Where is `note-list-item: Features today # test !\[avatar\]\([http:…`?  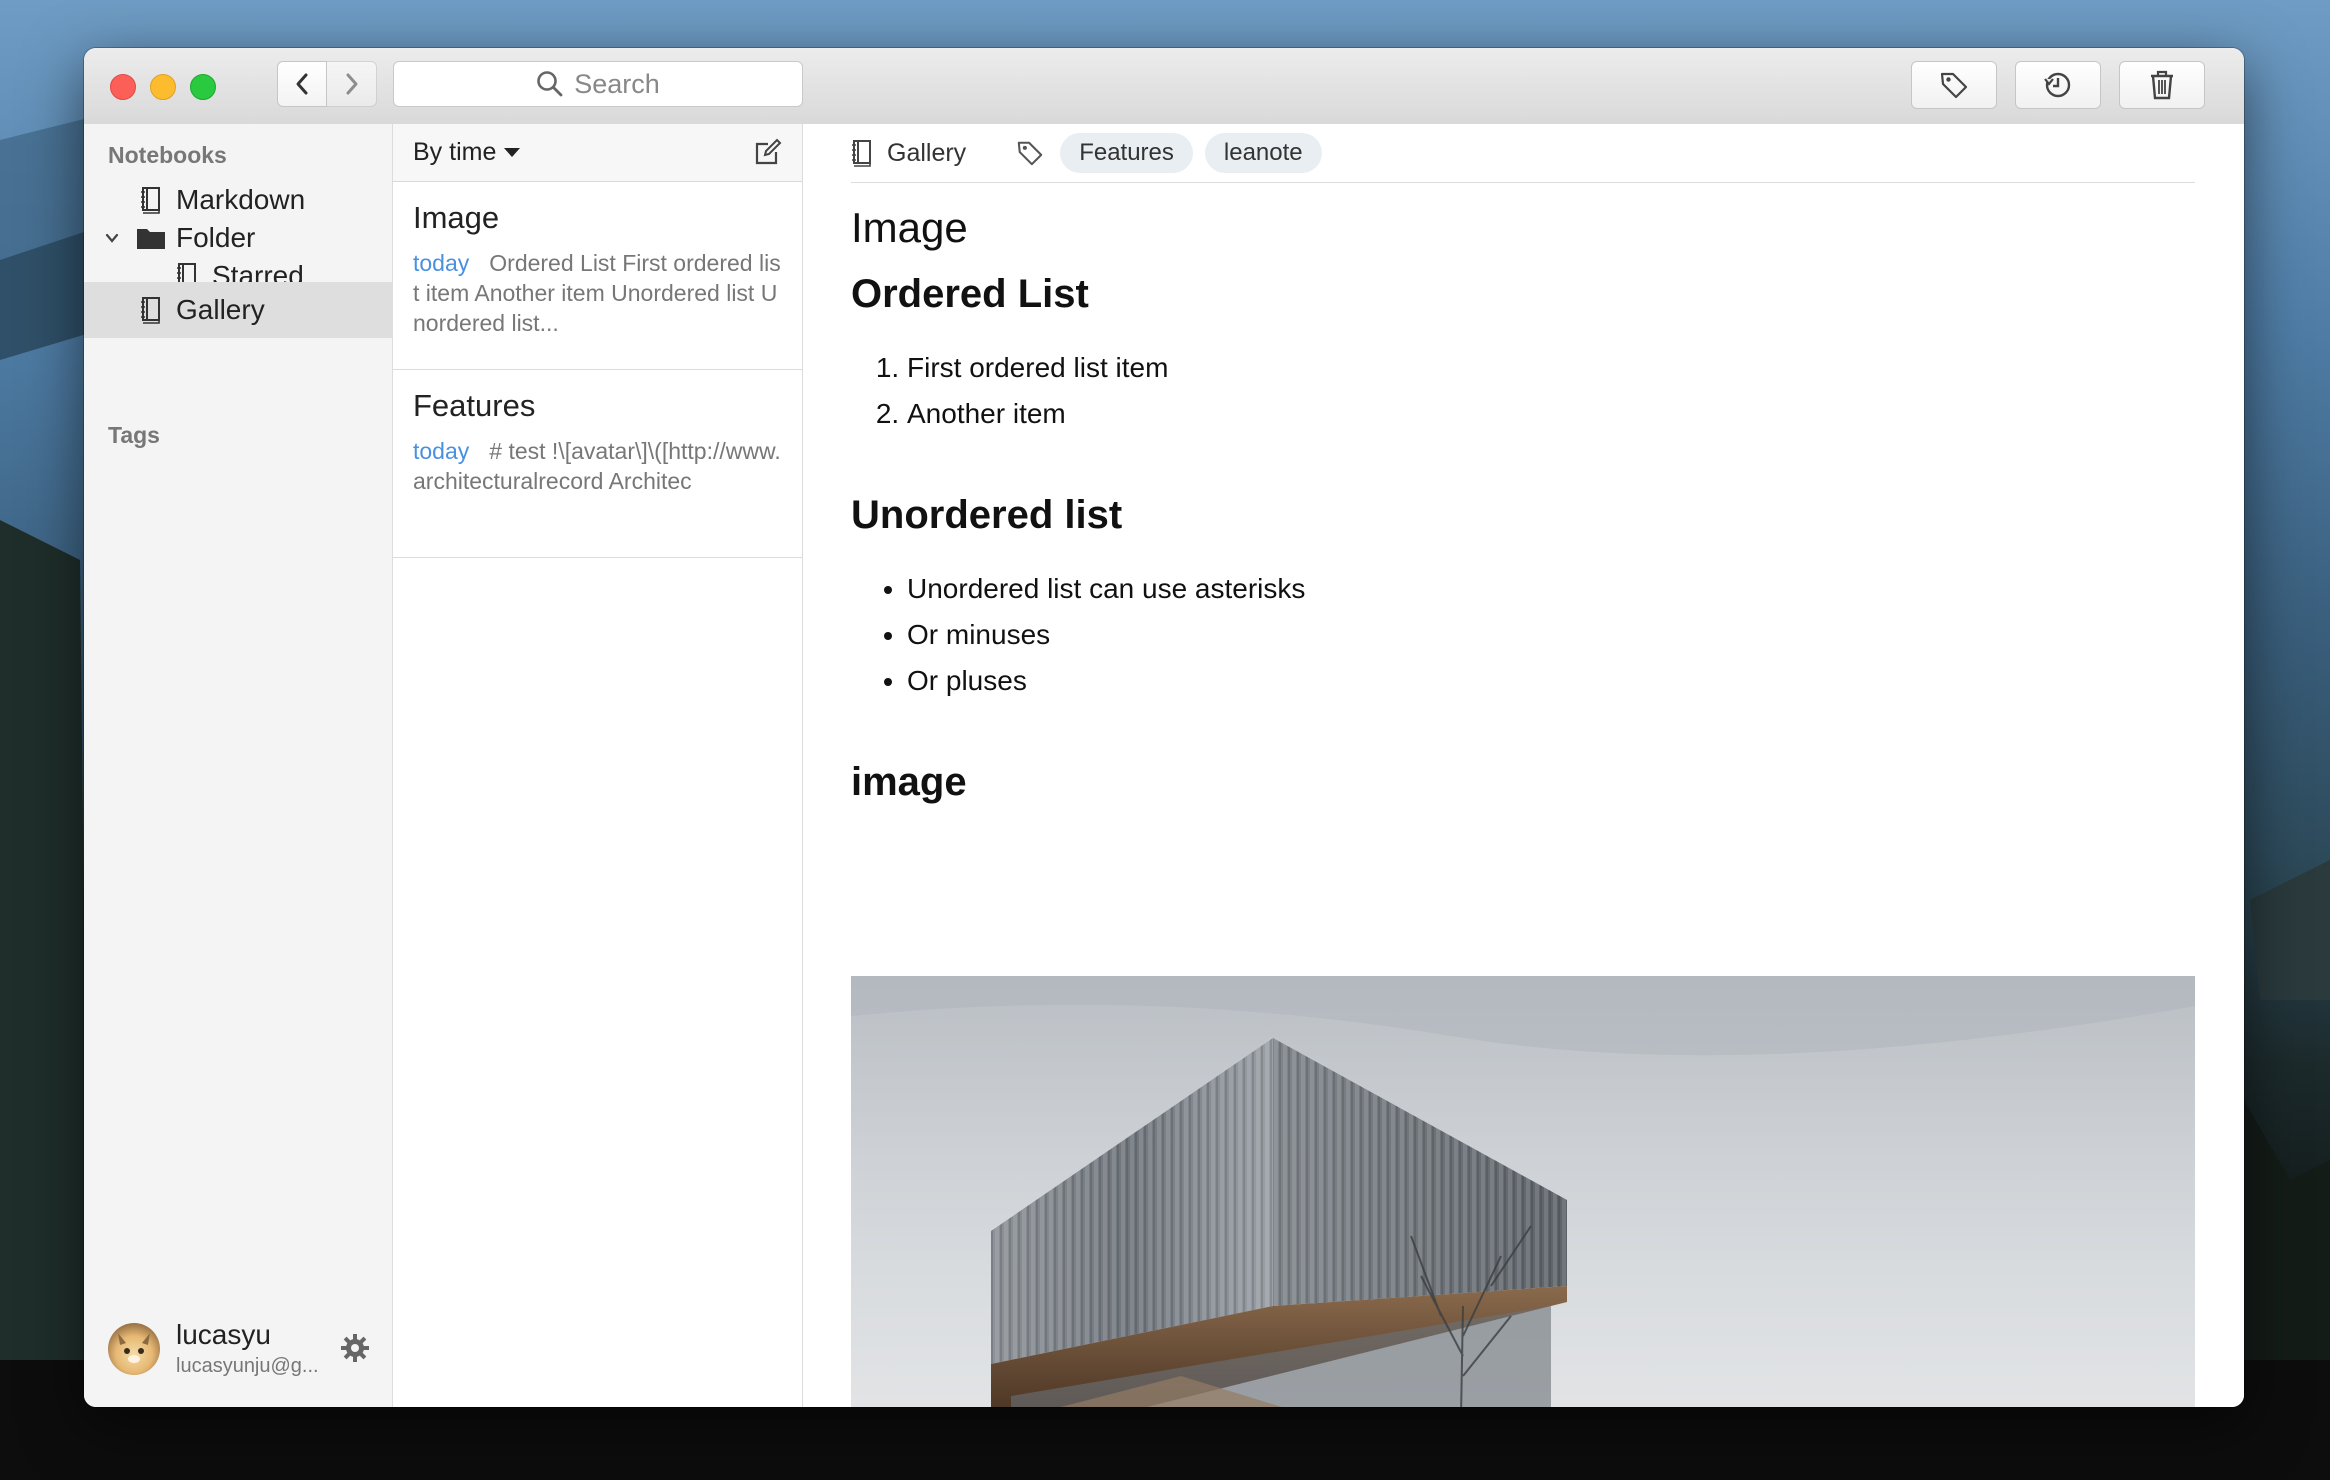
note-list-item: Features today # test !\[avatar\]\([http:… is located at coordinates (597, 464).